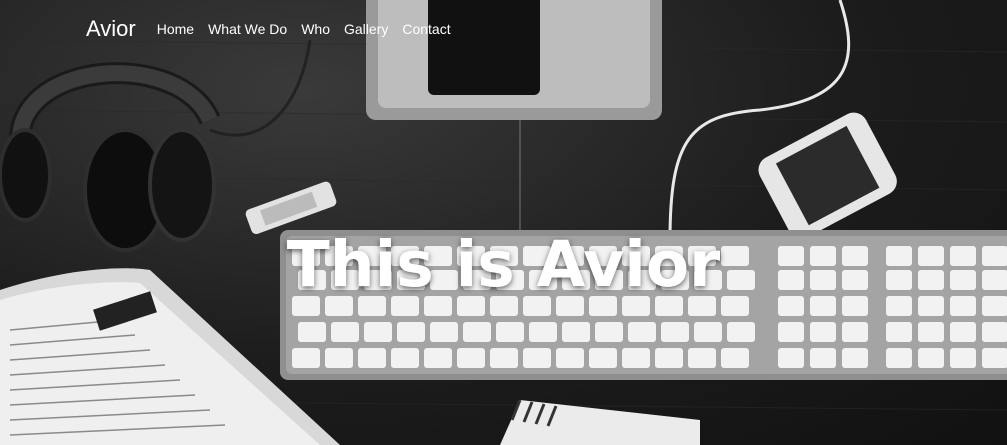 The width and height of the screenshot is (1007, 445). Describe the element at coordinates (111, 29) in the screenshot. I see `brand-logo: Avior` at that location.